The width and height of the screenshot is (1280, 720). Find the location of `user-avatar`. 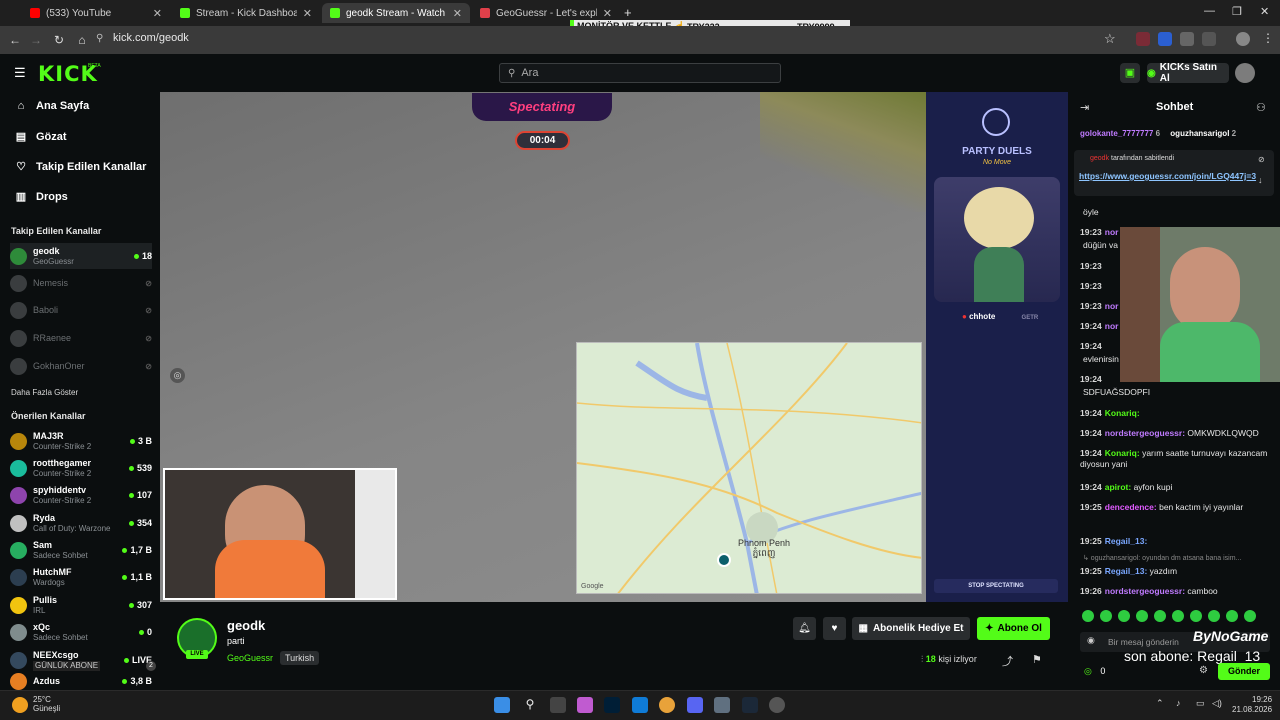

user-avatar is located at coordinates (1245, 73).